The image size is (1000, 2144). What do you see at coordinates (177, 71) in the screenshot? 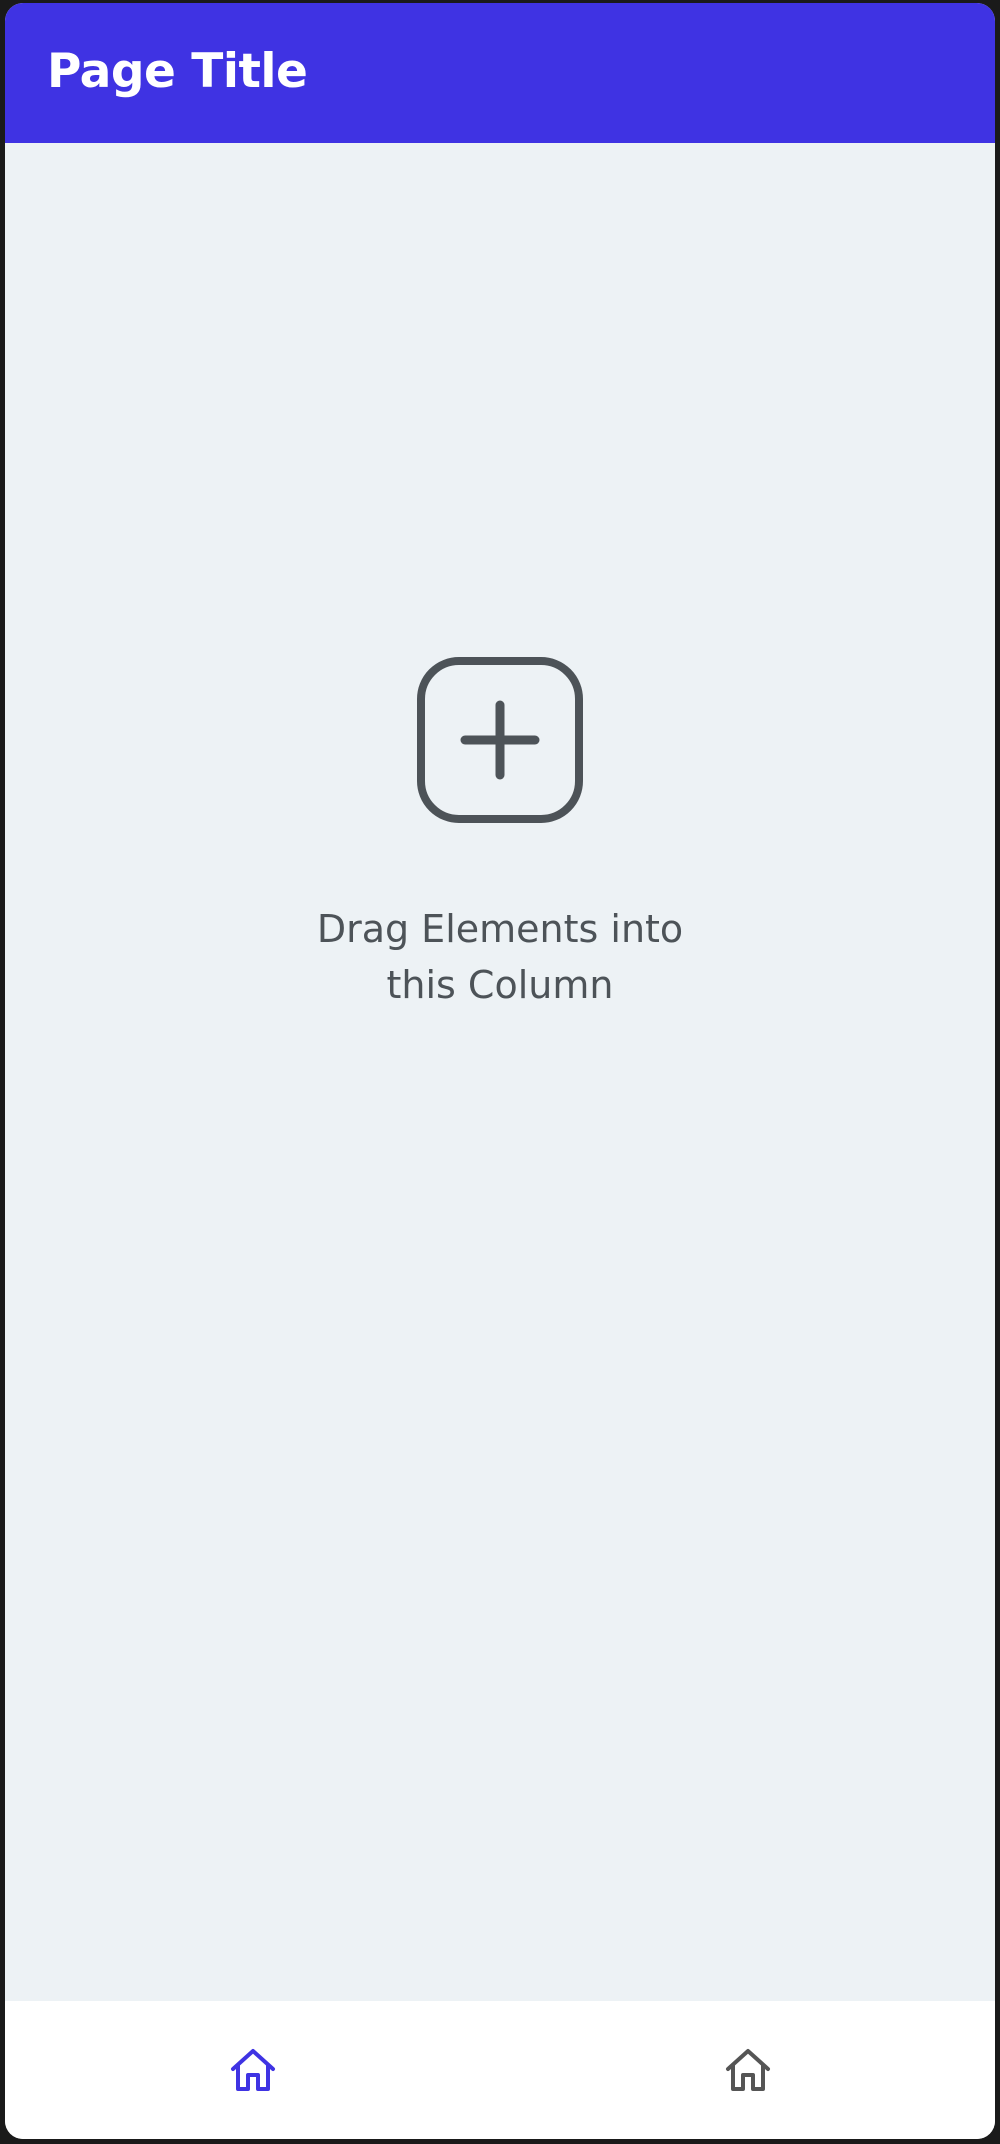
I see `page-title: Page Title` at bounding box center [177, 71].